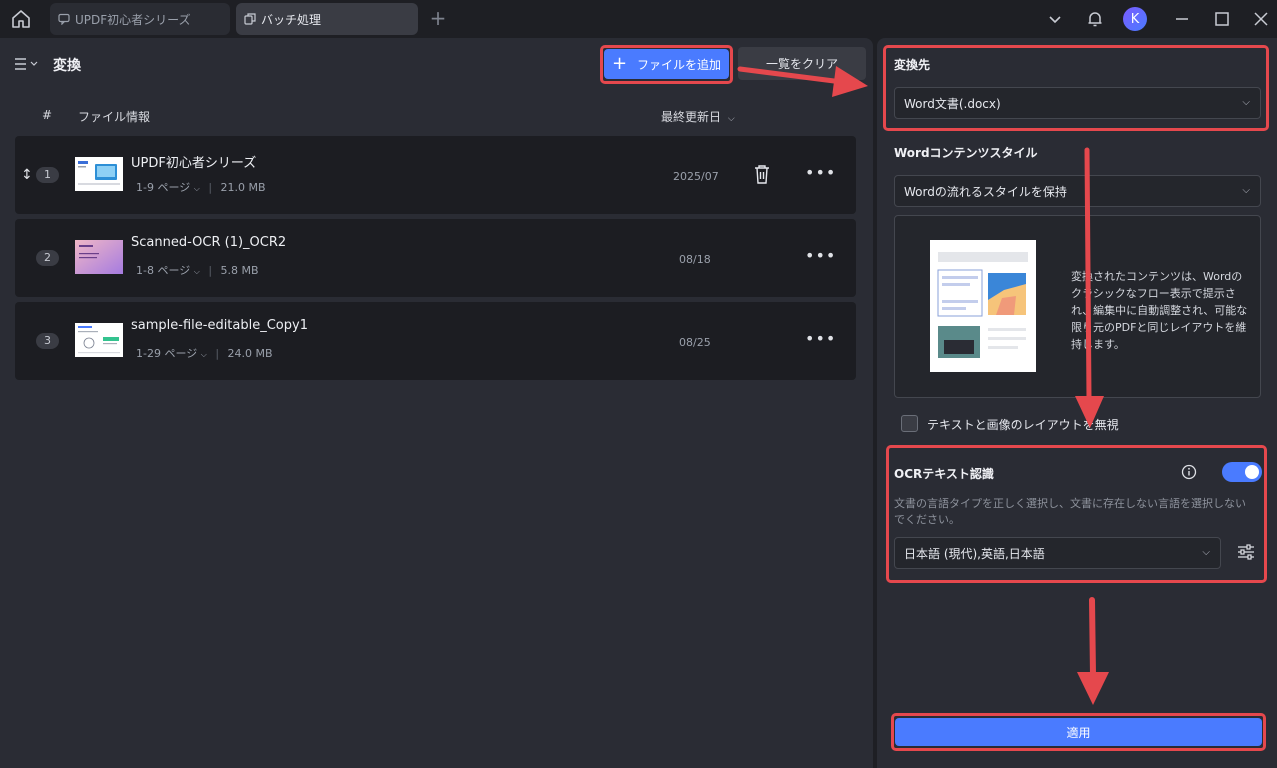 The height and width of the screenshot is (768, 1277). I want to click on arrow-to-ocr, so click(1088, 274).